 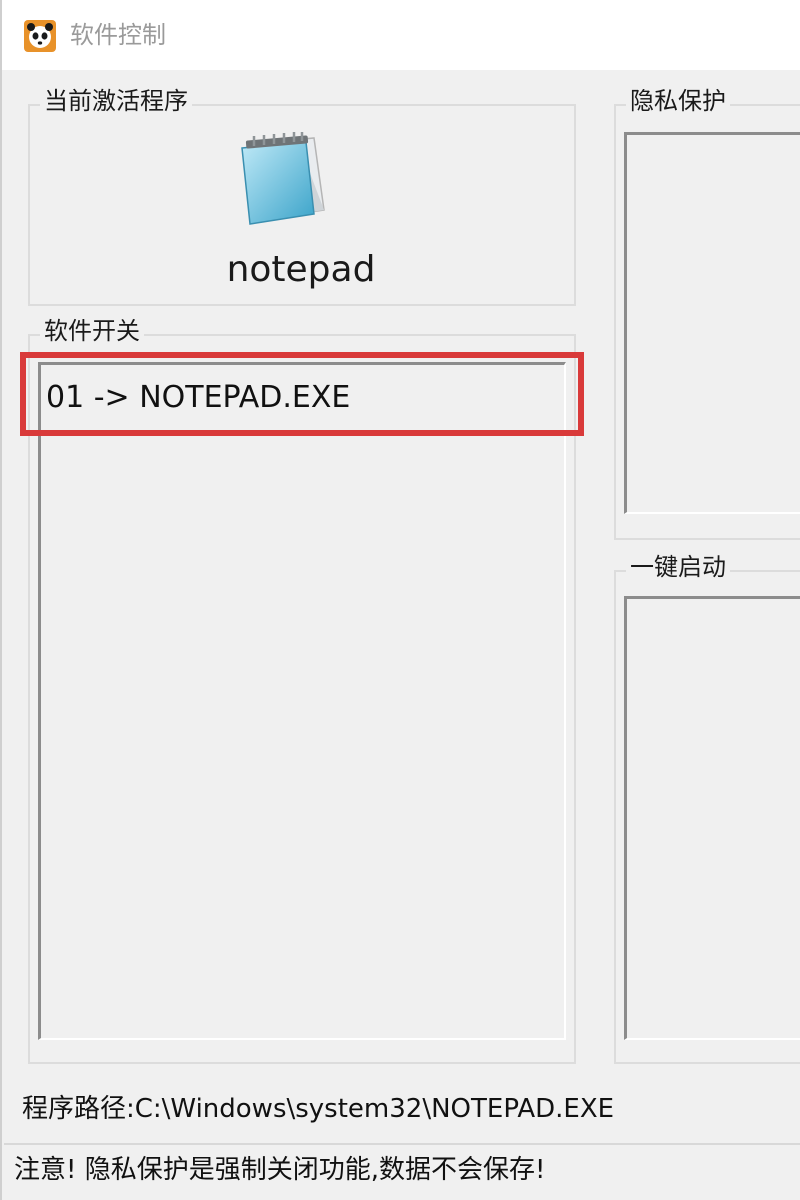 I want to click on active-program-name: notepad, so click(x=301, y=269).